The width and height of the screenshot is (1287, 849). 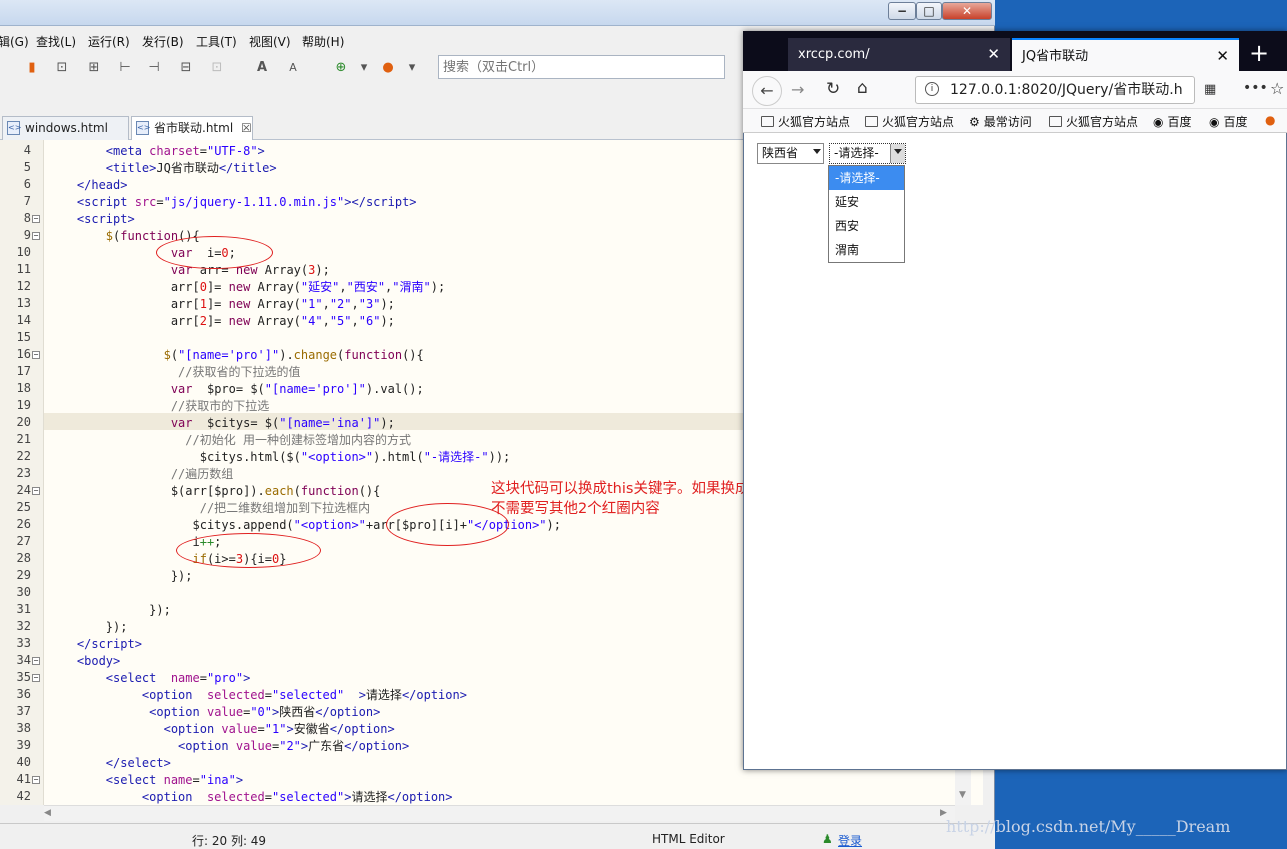 What do you see at coordinates (214, 712) in the screenshot?
I see `code-line: <option value="0">陕西省</option>` at bounding box center [214, 712].